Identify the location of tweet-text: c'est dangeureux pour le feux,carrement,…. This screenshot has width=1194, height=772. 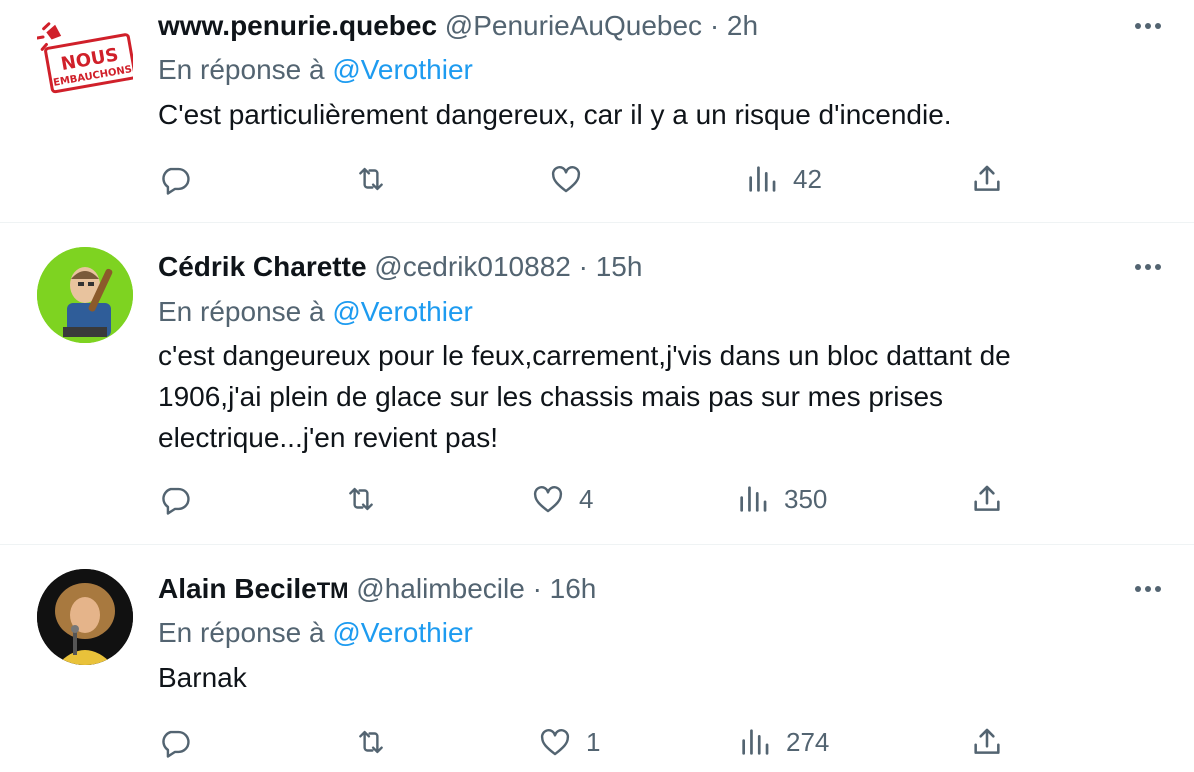
(653, 396).